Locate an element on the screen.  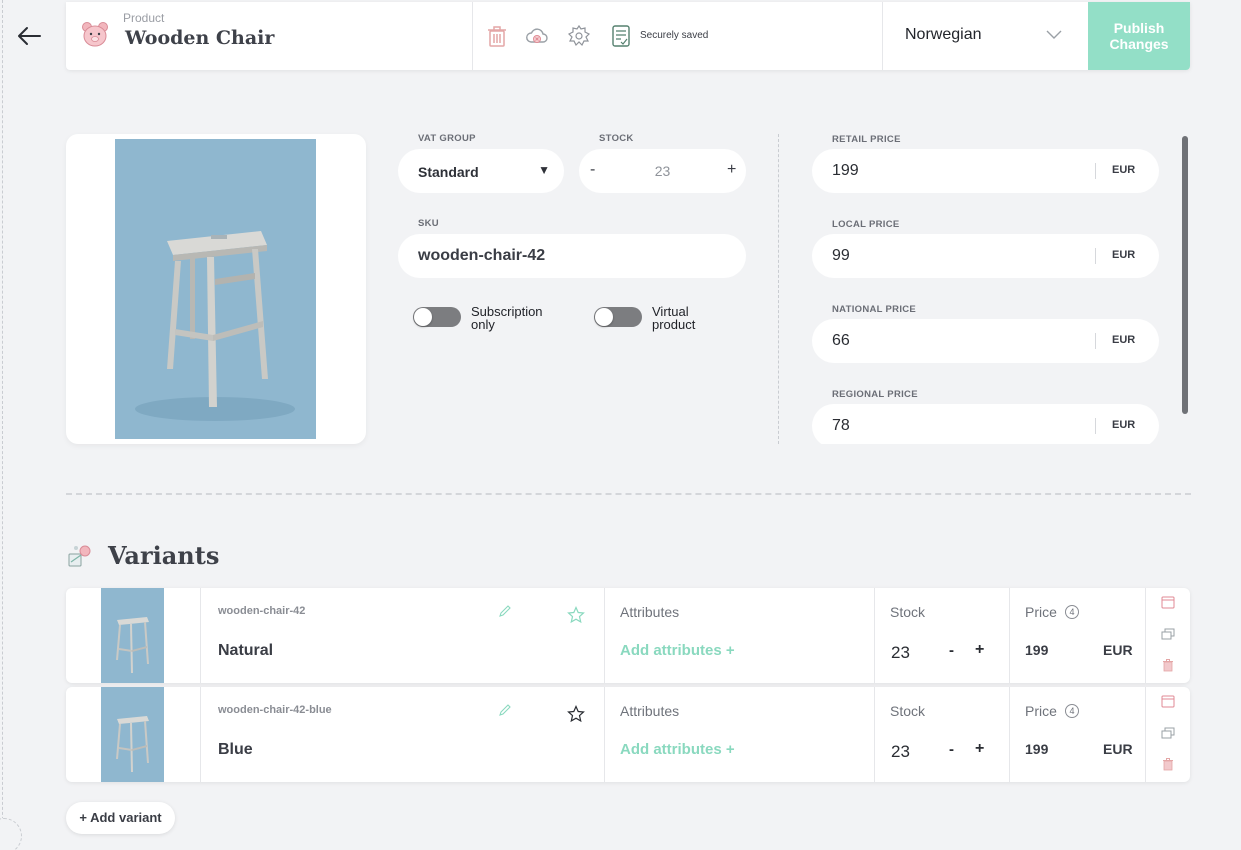
vat-group-value: Standard is located at coordinates (448, 172).